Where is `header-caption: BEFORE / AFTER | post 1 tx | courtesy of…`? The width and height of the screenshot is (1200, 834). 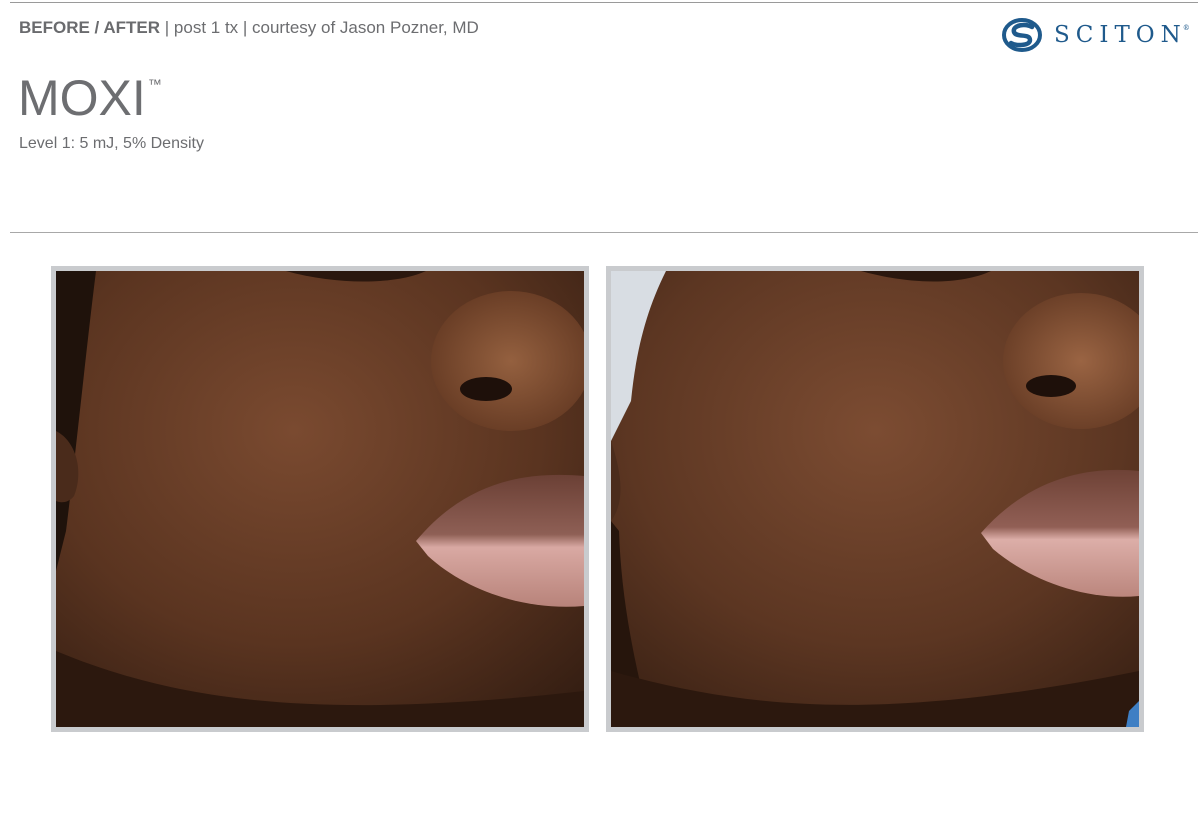 header-caption: BEFORE / AFTER | post 1 tx | courtesy of… is located at coordinates (249, 28).